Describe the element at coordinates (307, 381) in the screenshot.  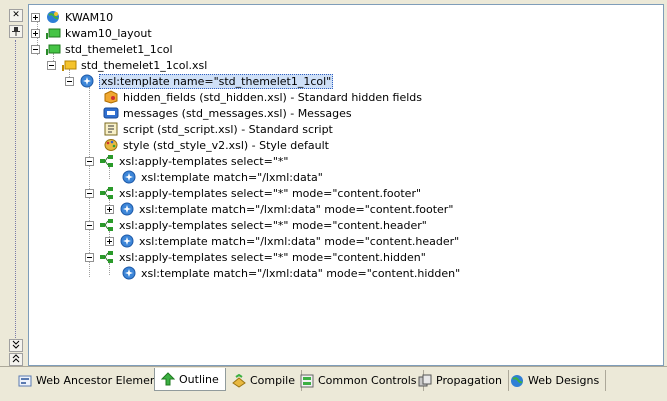
I see `common-controls-icon` at that location.